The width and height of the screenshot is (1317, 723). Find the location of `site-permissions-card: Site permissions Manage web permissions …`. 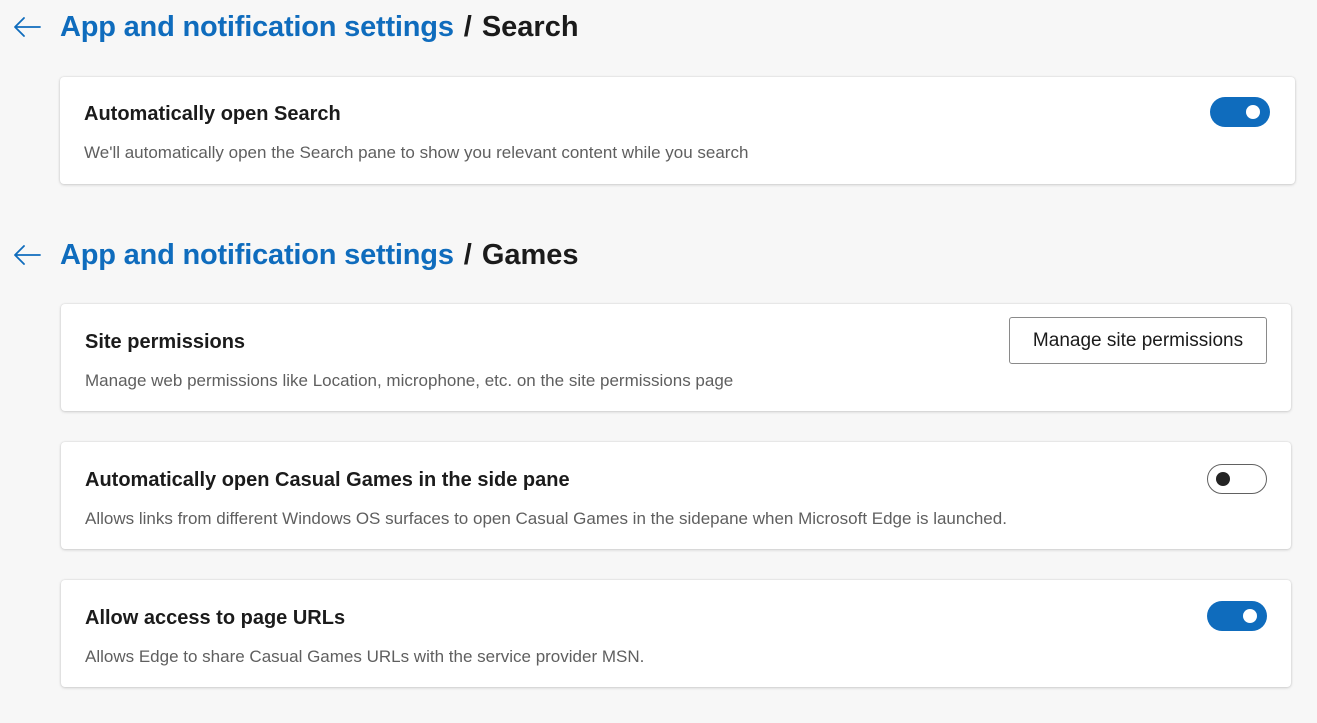

site-permissions-card: Site permissions Manage web permissions … is located at coordinates (676, 357).